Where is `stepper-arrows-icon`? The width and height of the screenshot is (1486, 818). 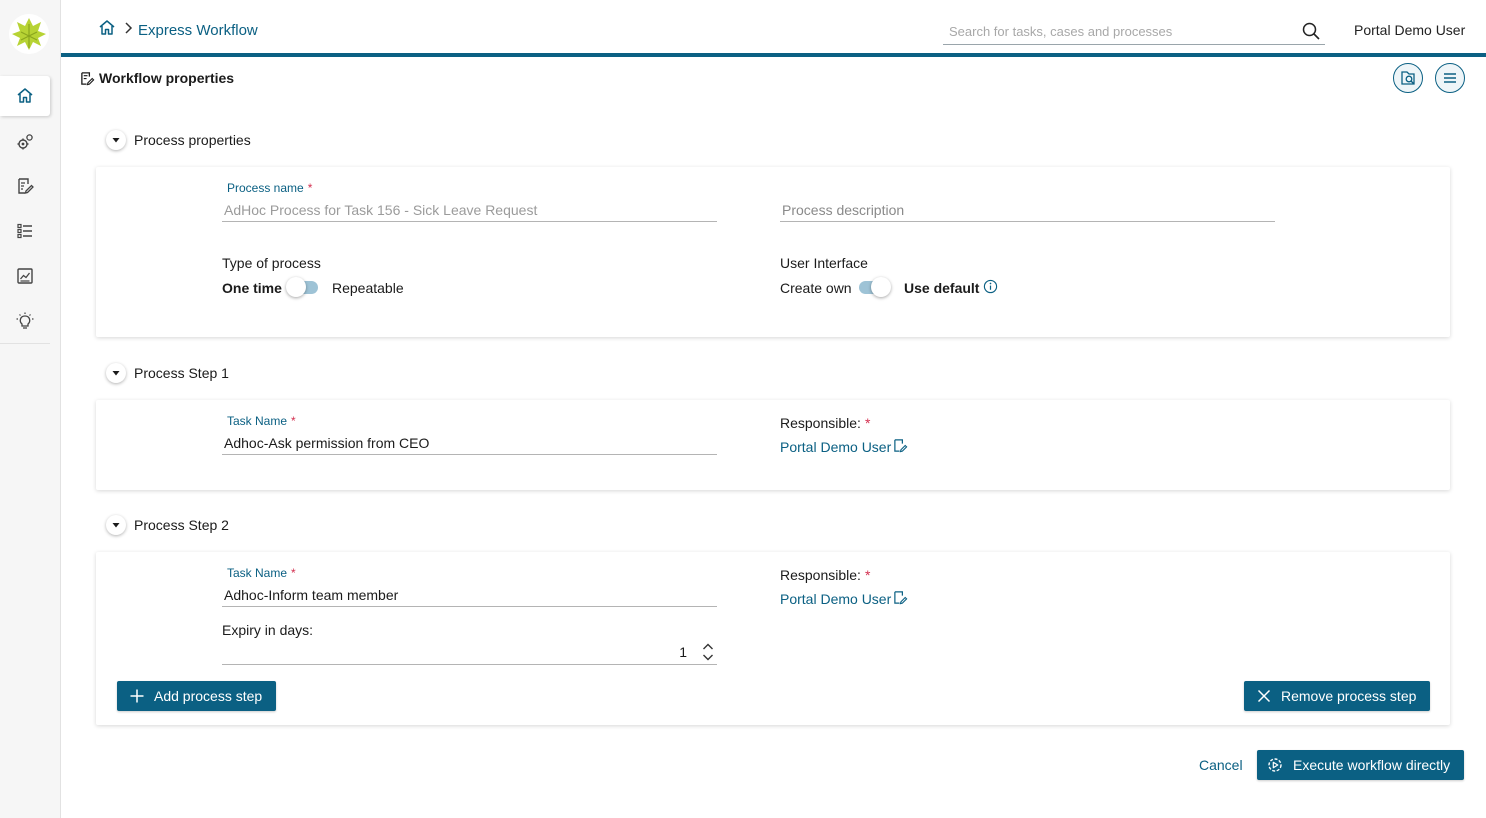 stepper-arrows-icon is located at coordinates (708, 652).